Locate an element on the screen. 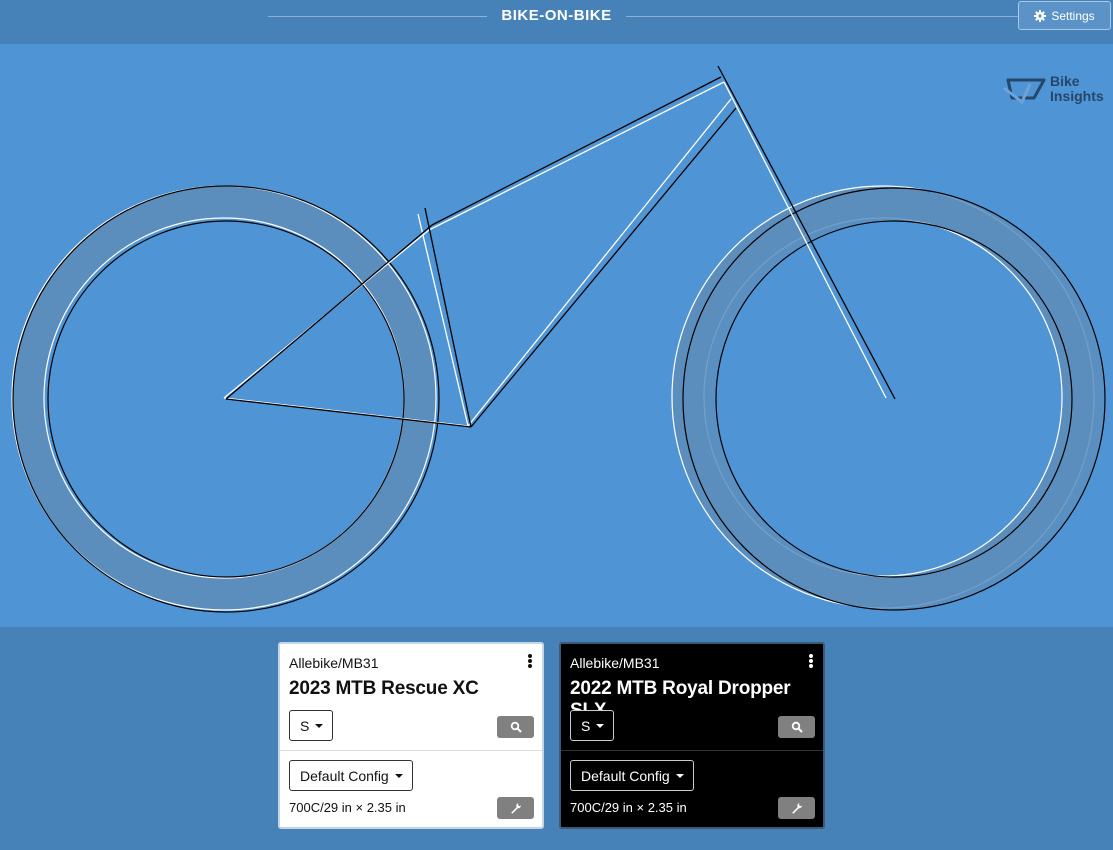  settings-button: Settings is located at coordinates (1064, 15).